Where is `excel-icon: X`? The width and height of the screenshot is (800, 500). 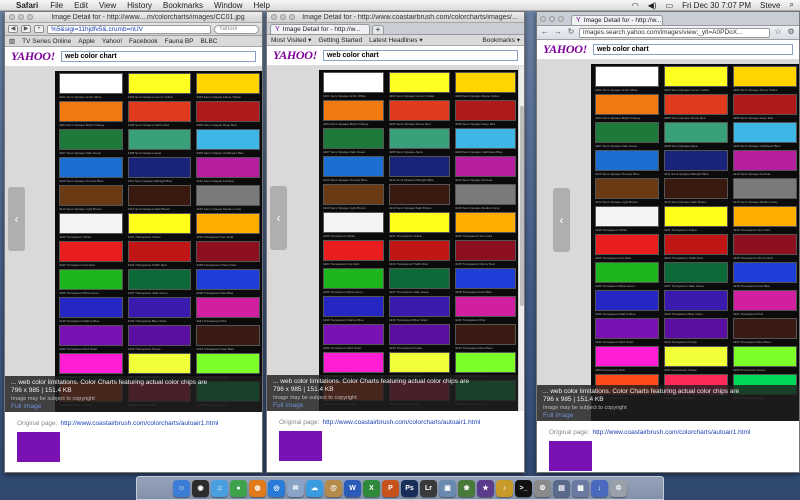 excel-icon: X is located at coordinates (371, 488).